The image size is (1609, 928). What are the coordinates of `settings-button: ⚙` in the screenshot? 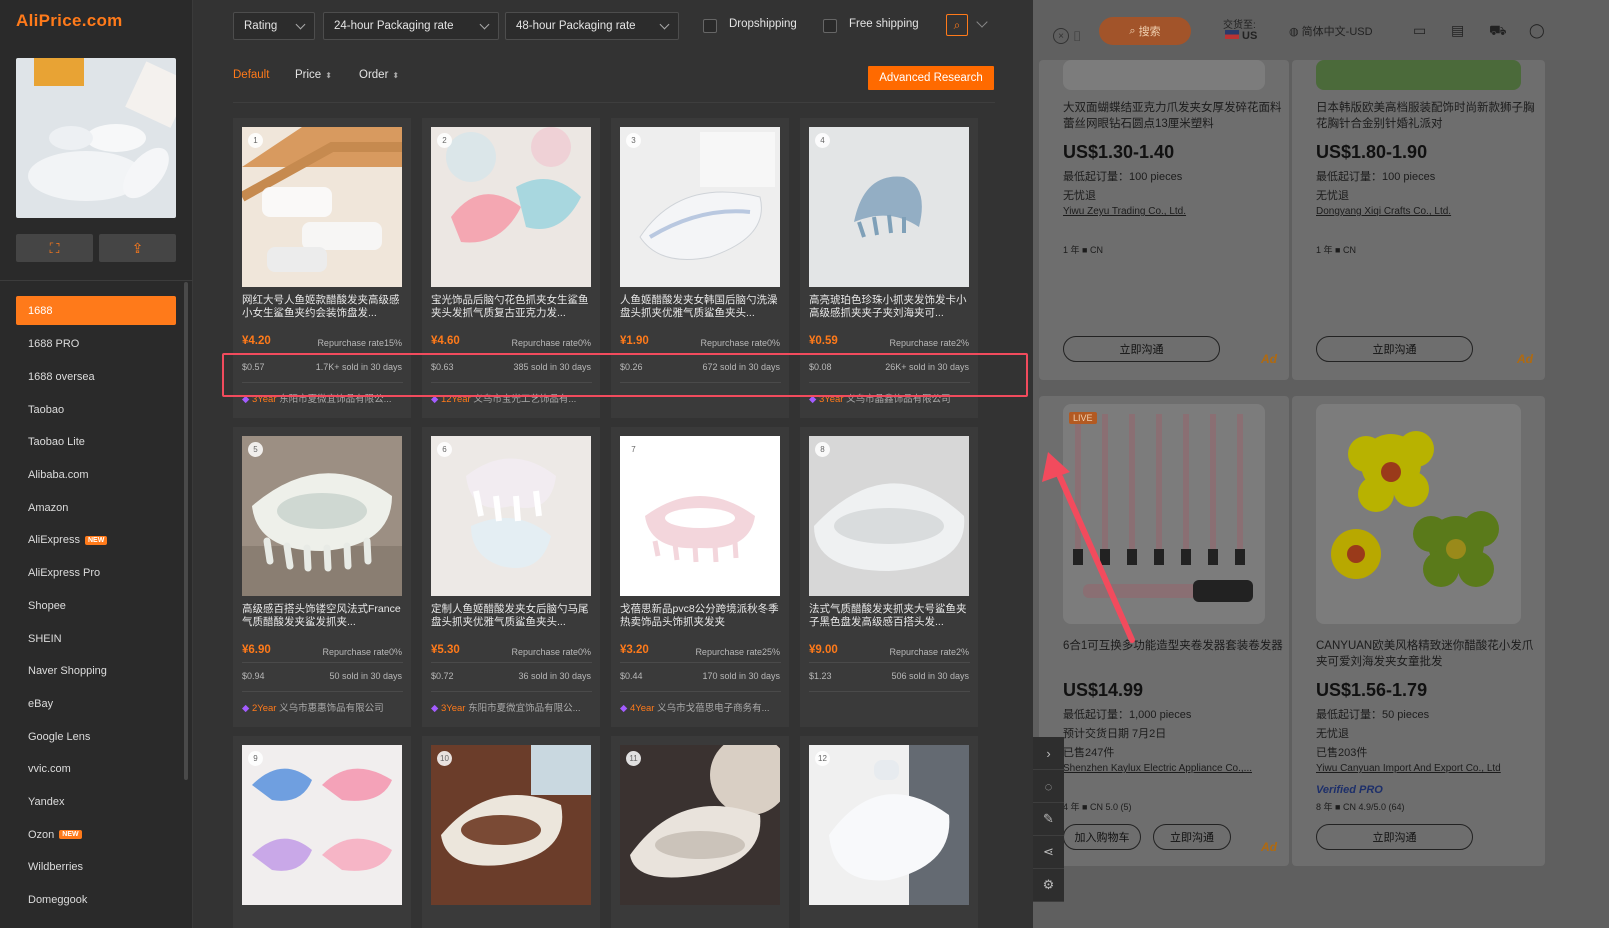 It's located at (1048, 885).